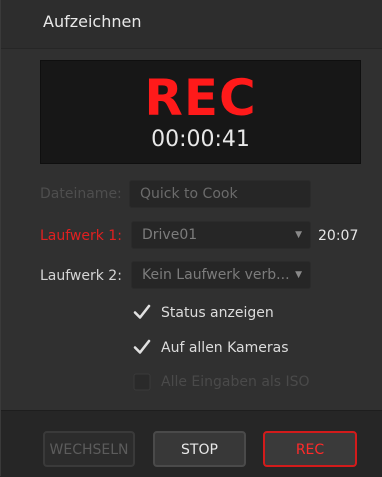 The height and width of the screenshot is (477, 382). I want to click on status-anzeigen-checkbox, so click(142, 312).